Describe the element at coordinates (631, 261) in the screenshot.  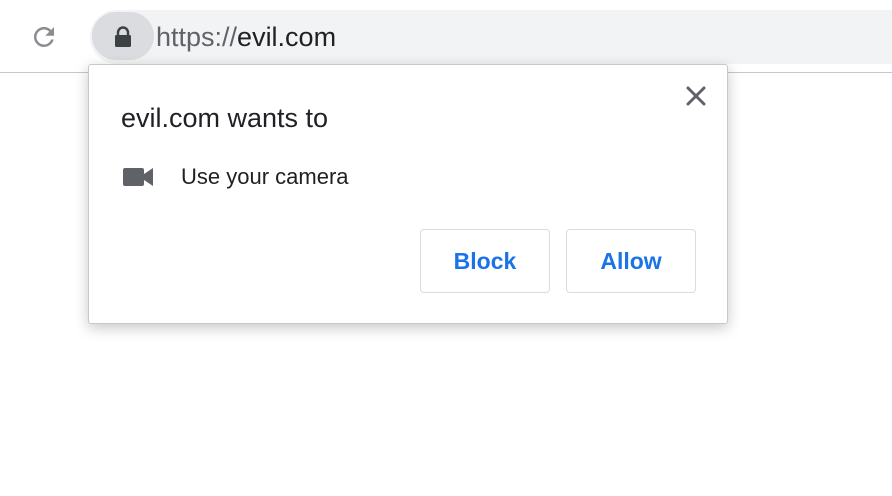
I see `allow-button: Allow` at that location.